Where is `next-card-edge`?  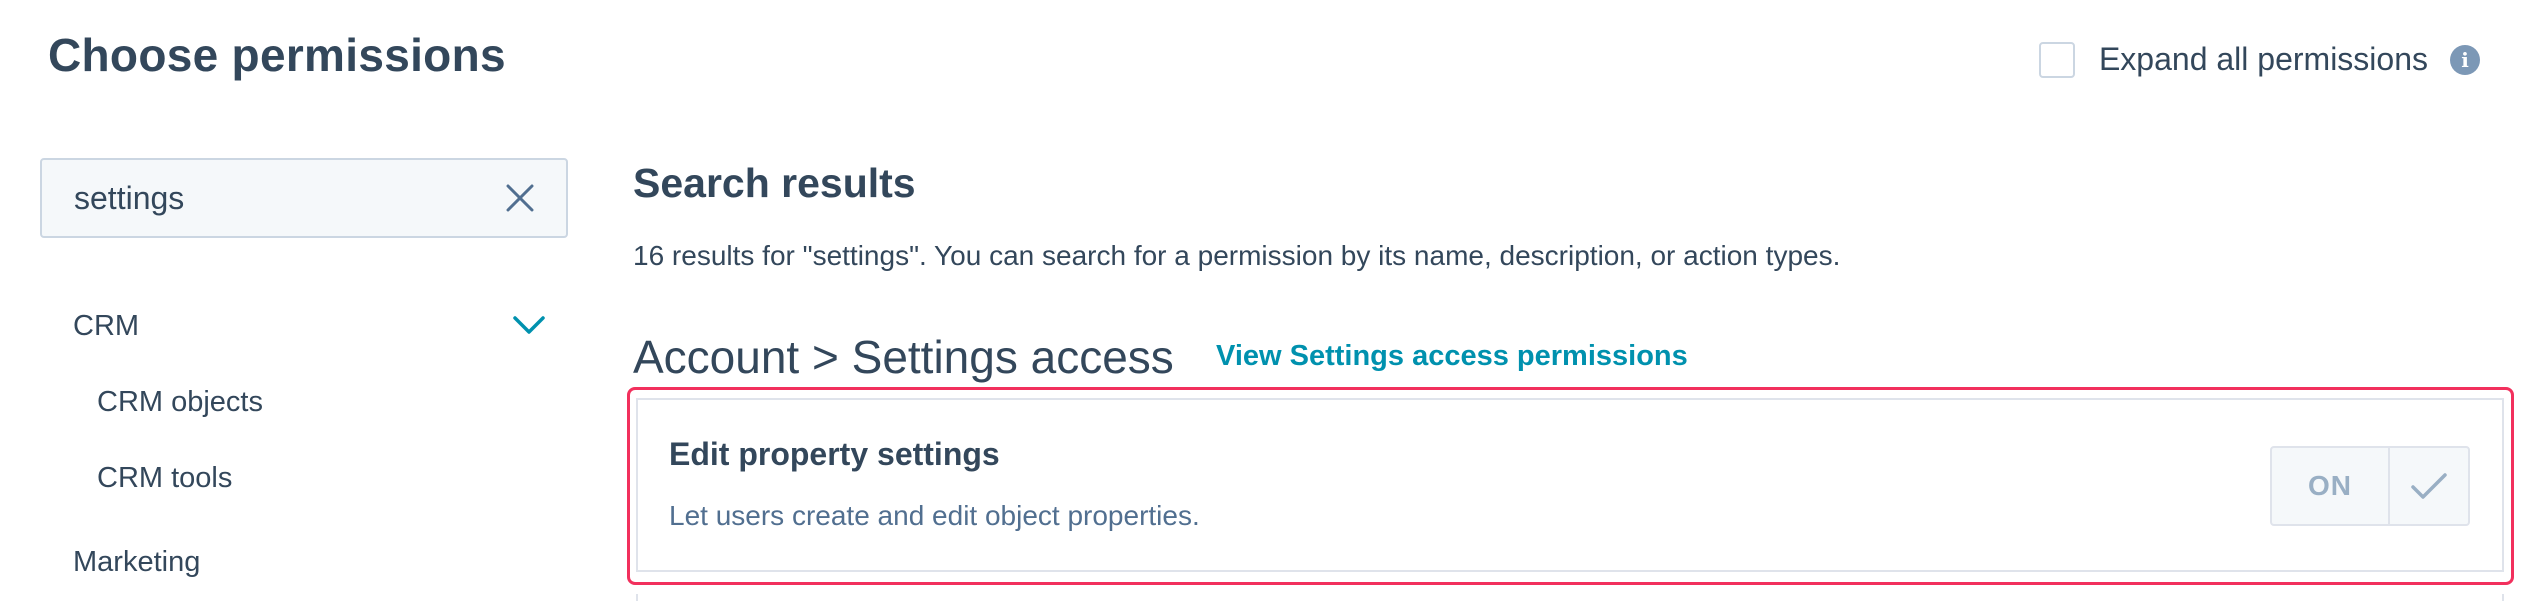
next-card-edge is located at coordinates (1570, 597).